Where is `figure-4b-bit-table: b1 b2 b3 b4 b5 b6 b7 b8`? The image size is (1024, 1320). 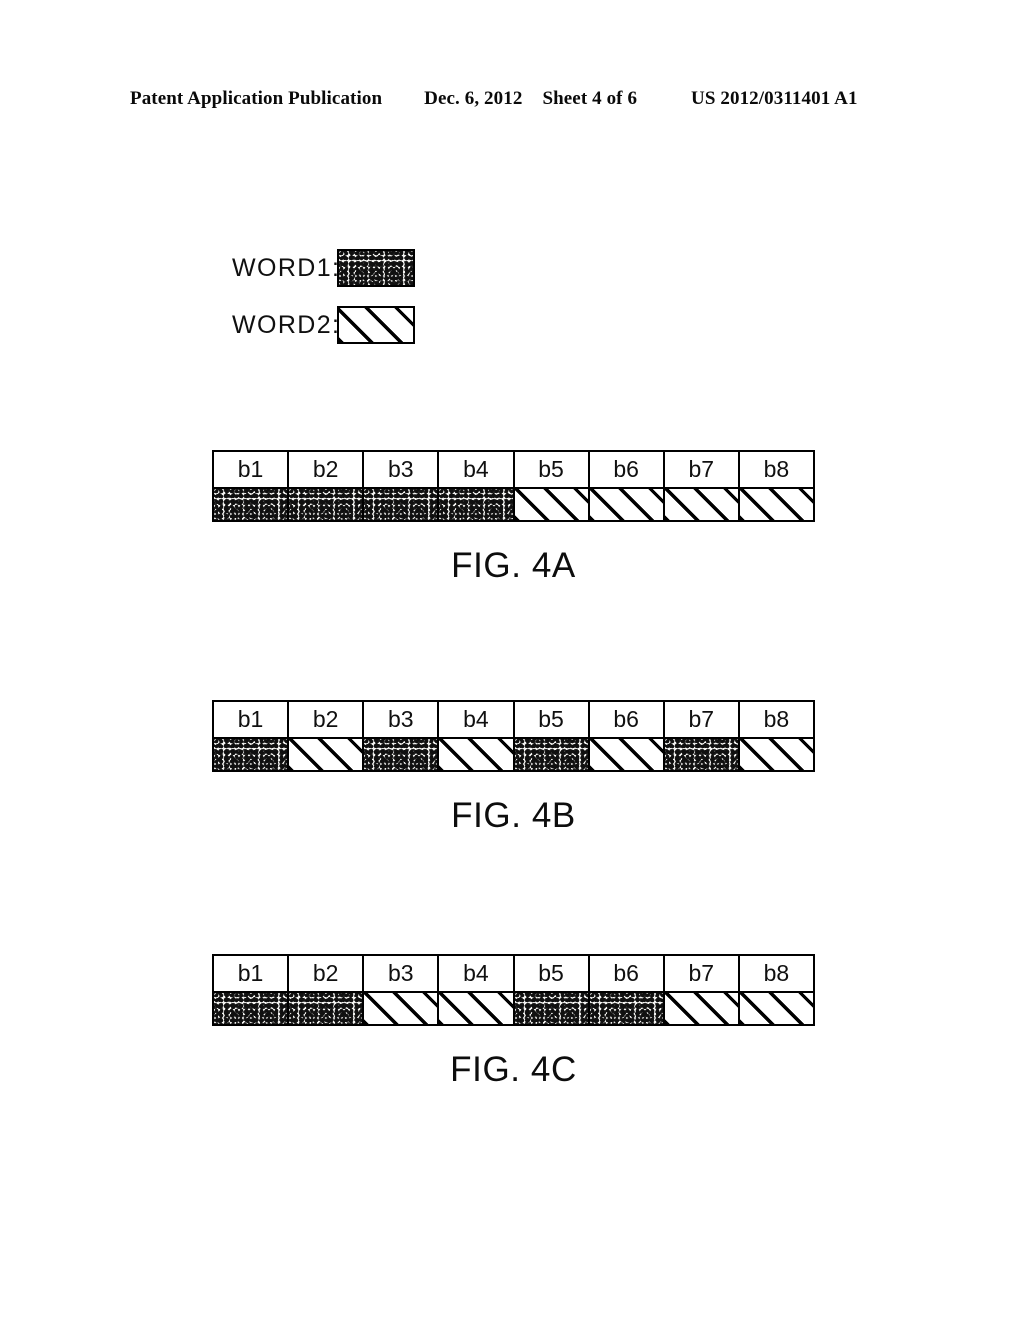
figure-4b-bit-table: b1 b2 b3 b4 b5 b6 b7 b8 is located at coordinates (513, 736).